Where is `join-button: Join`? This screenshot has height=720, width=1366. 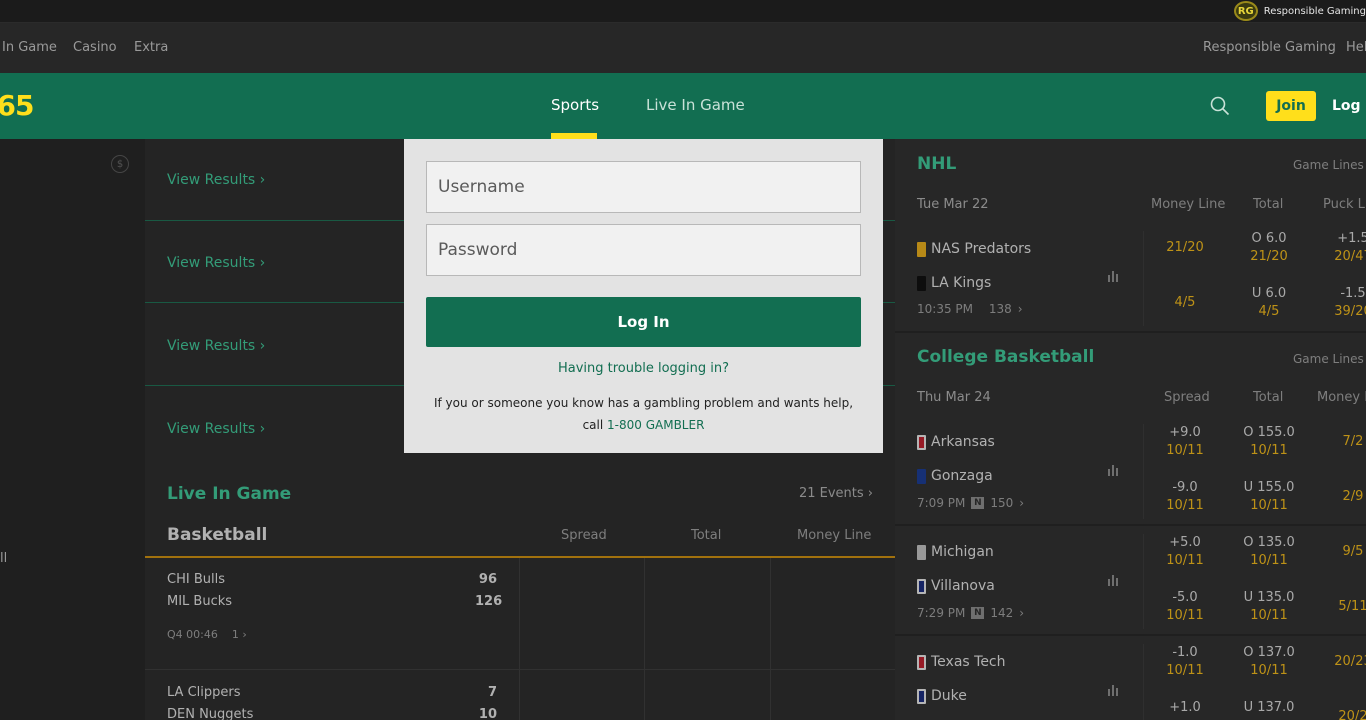 join-button: Join is located at coordinates (1291, 106).